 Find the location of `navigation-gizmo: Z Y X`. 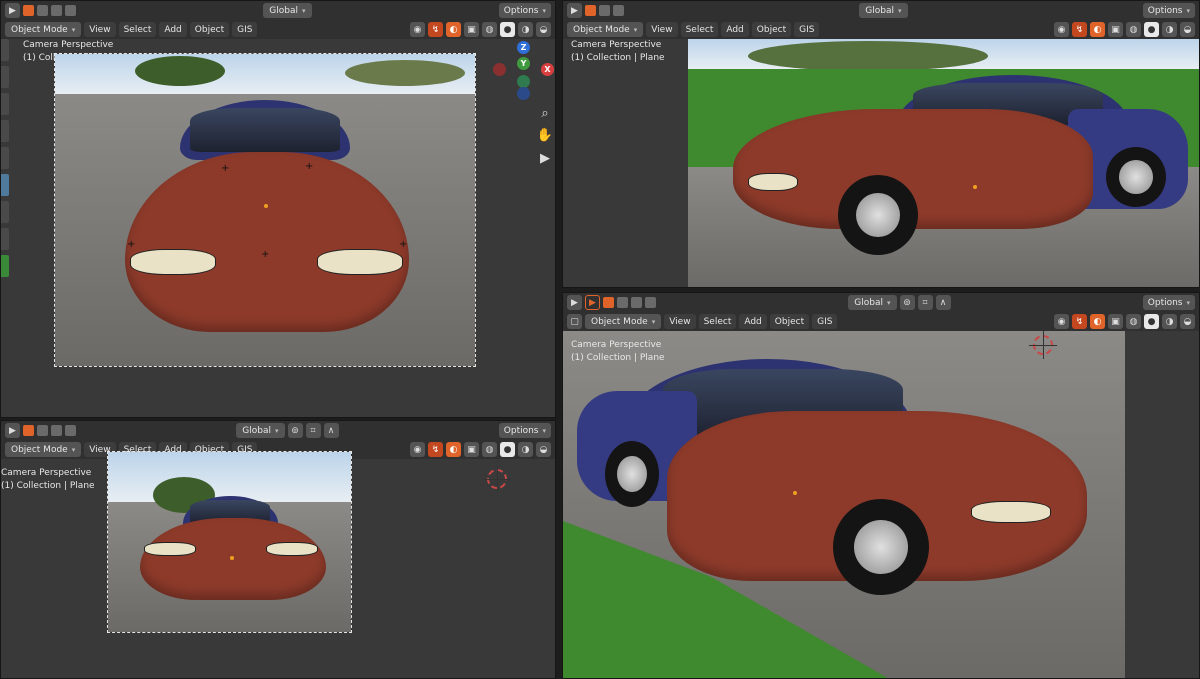

navigation-gizmo: Z Y X is located at coordinates (522, 71).